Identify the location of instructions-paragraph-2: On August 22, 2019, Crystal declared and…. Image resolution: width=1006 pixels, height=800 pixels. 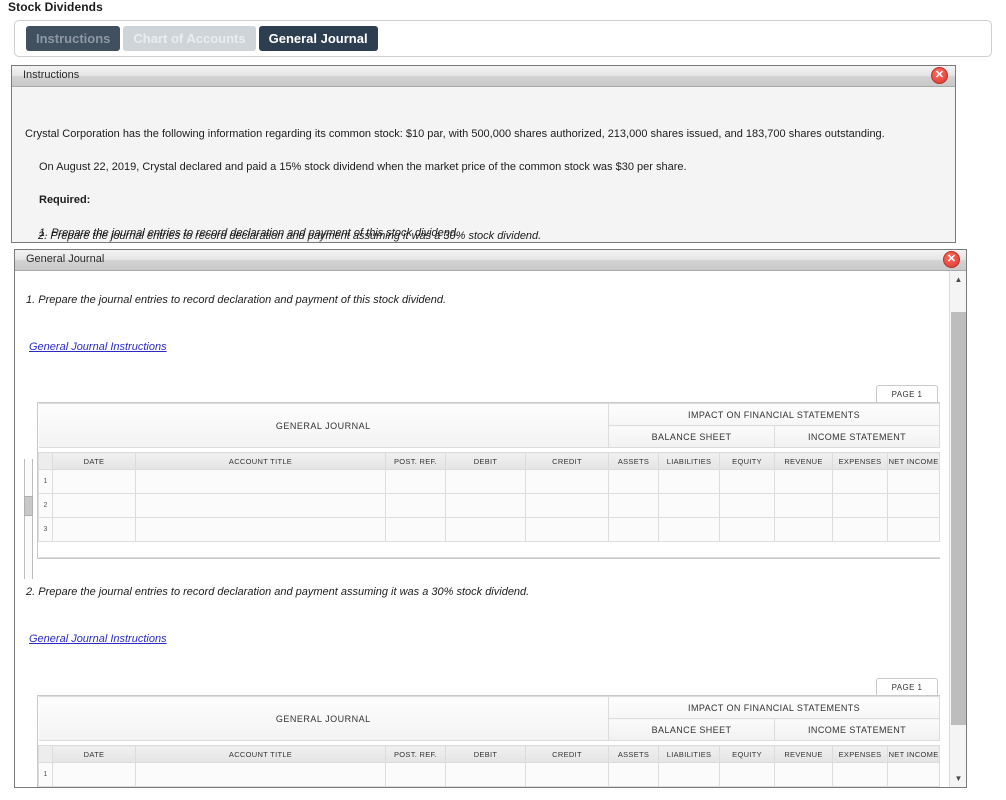
(363, 167).